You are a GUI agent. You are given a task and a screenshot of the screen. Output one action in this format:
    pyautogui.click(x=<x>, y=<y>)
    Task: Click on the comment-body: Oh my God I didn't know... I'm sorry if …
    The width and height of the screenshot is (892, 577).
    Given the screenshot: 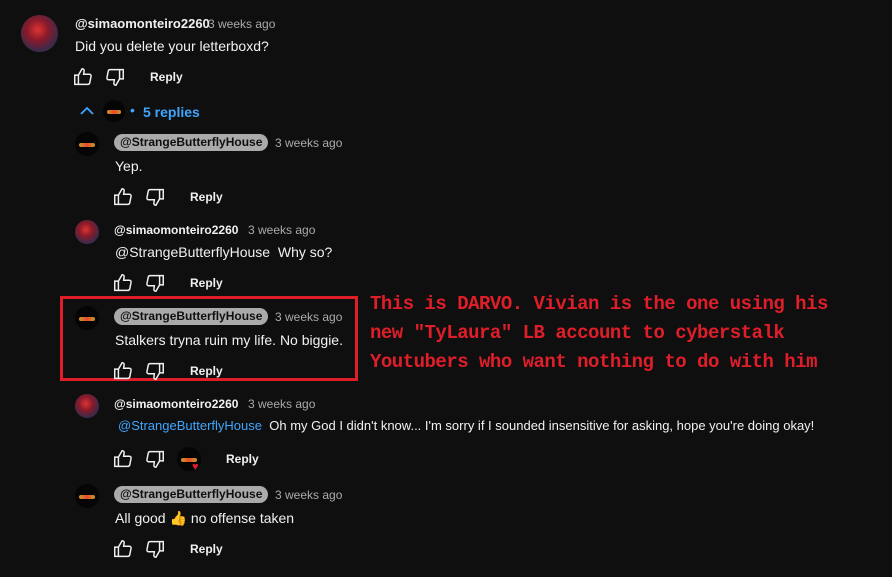 What is the action you would take?
    pyautogui.click(x=542, y=425)
    